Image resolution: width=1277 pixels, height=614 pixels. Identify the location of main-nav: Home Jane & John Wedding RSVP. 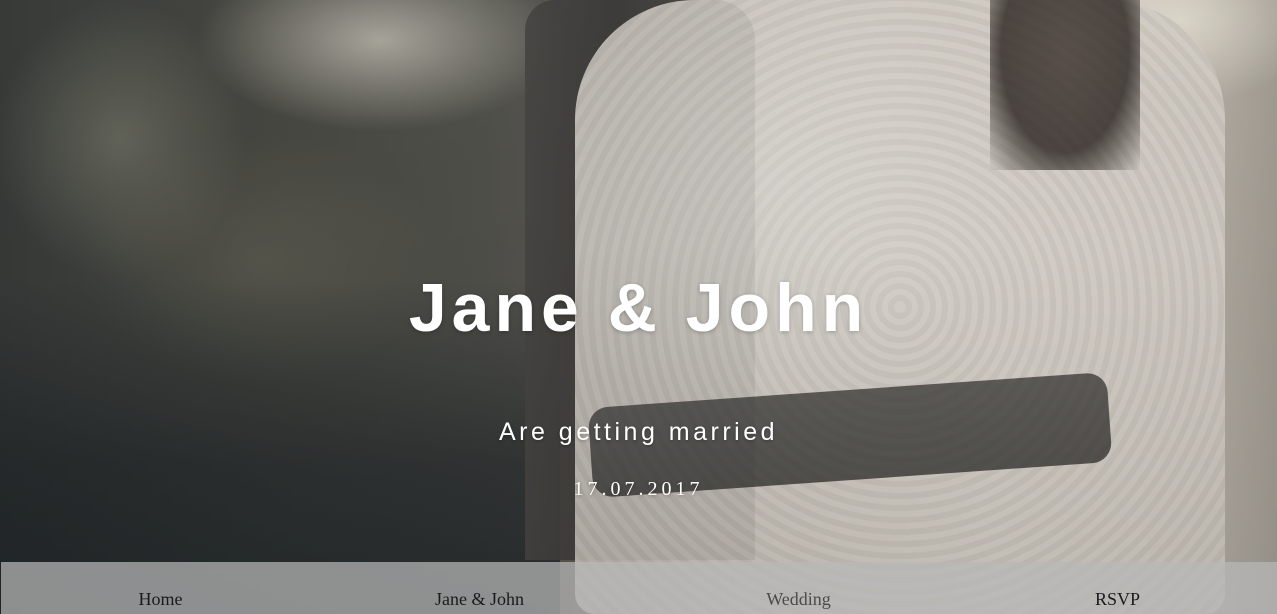
(639, 588).